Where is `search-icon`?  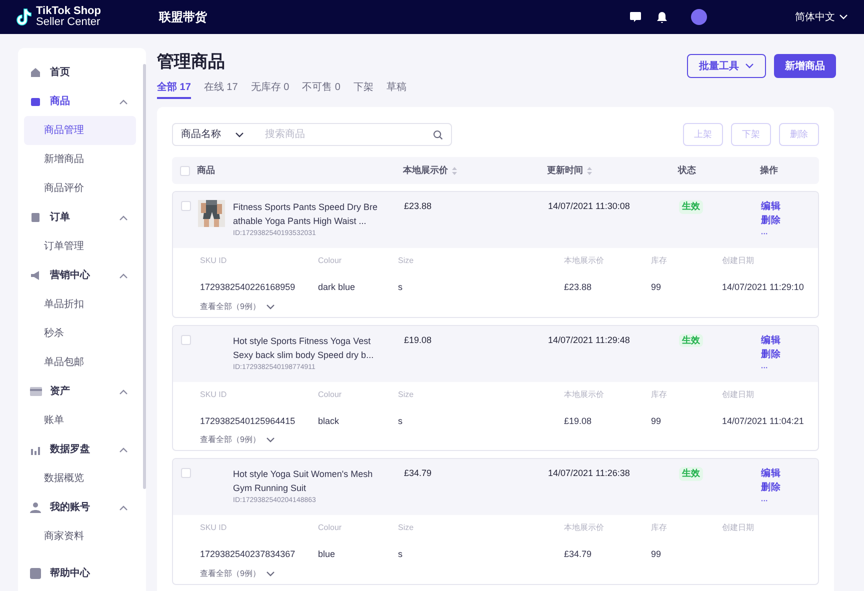
search-icon is located at coordinates (438, 135).